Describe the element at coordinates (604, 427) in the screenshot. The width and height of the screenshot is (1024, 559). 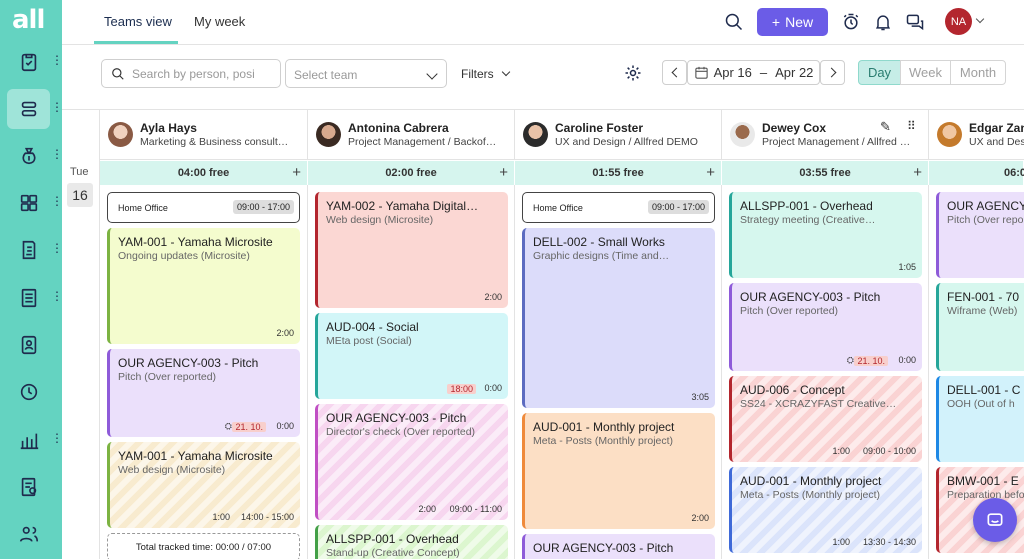
I see `task-title: AUD-001 - Monthly project` at that location.